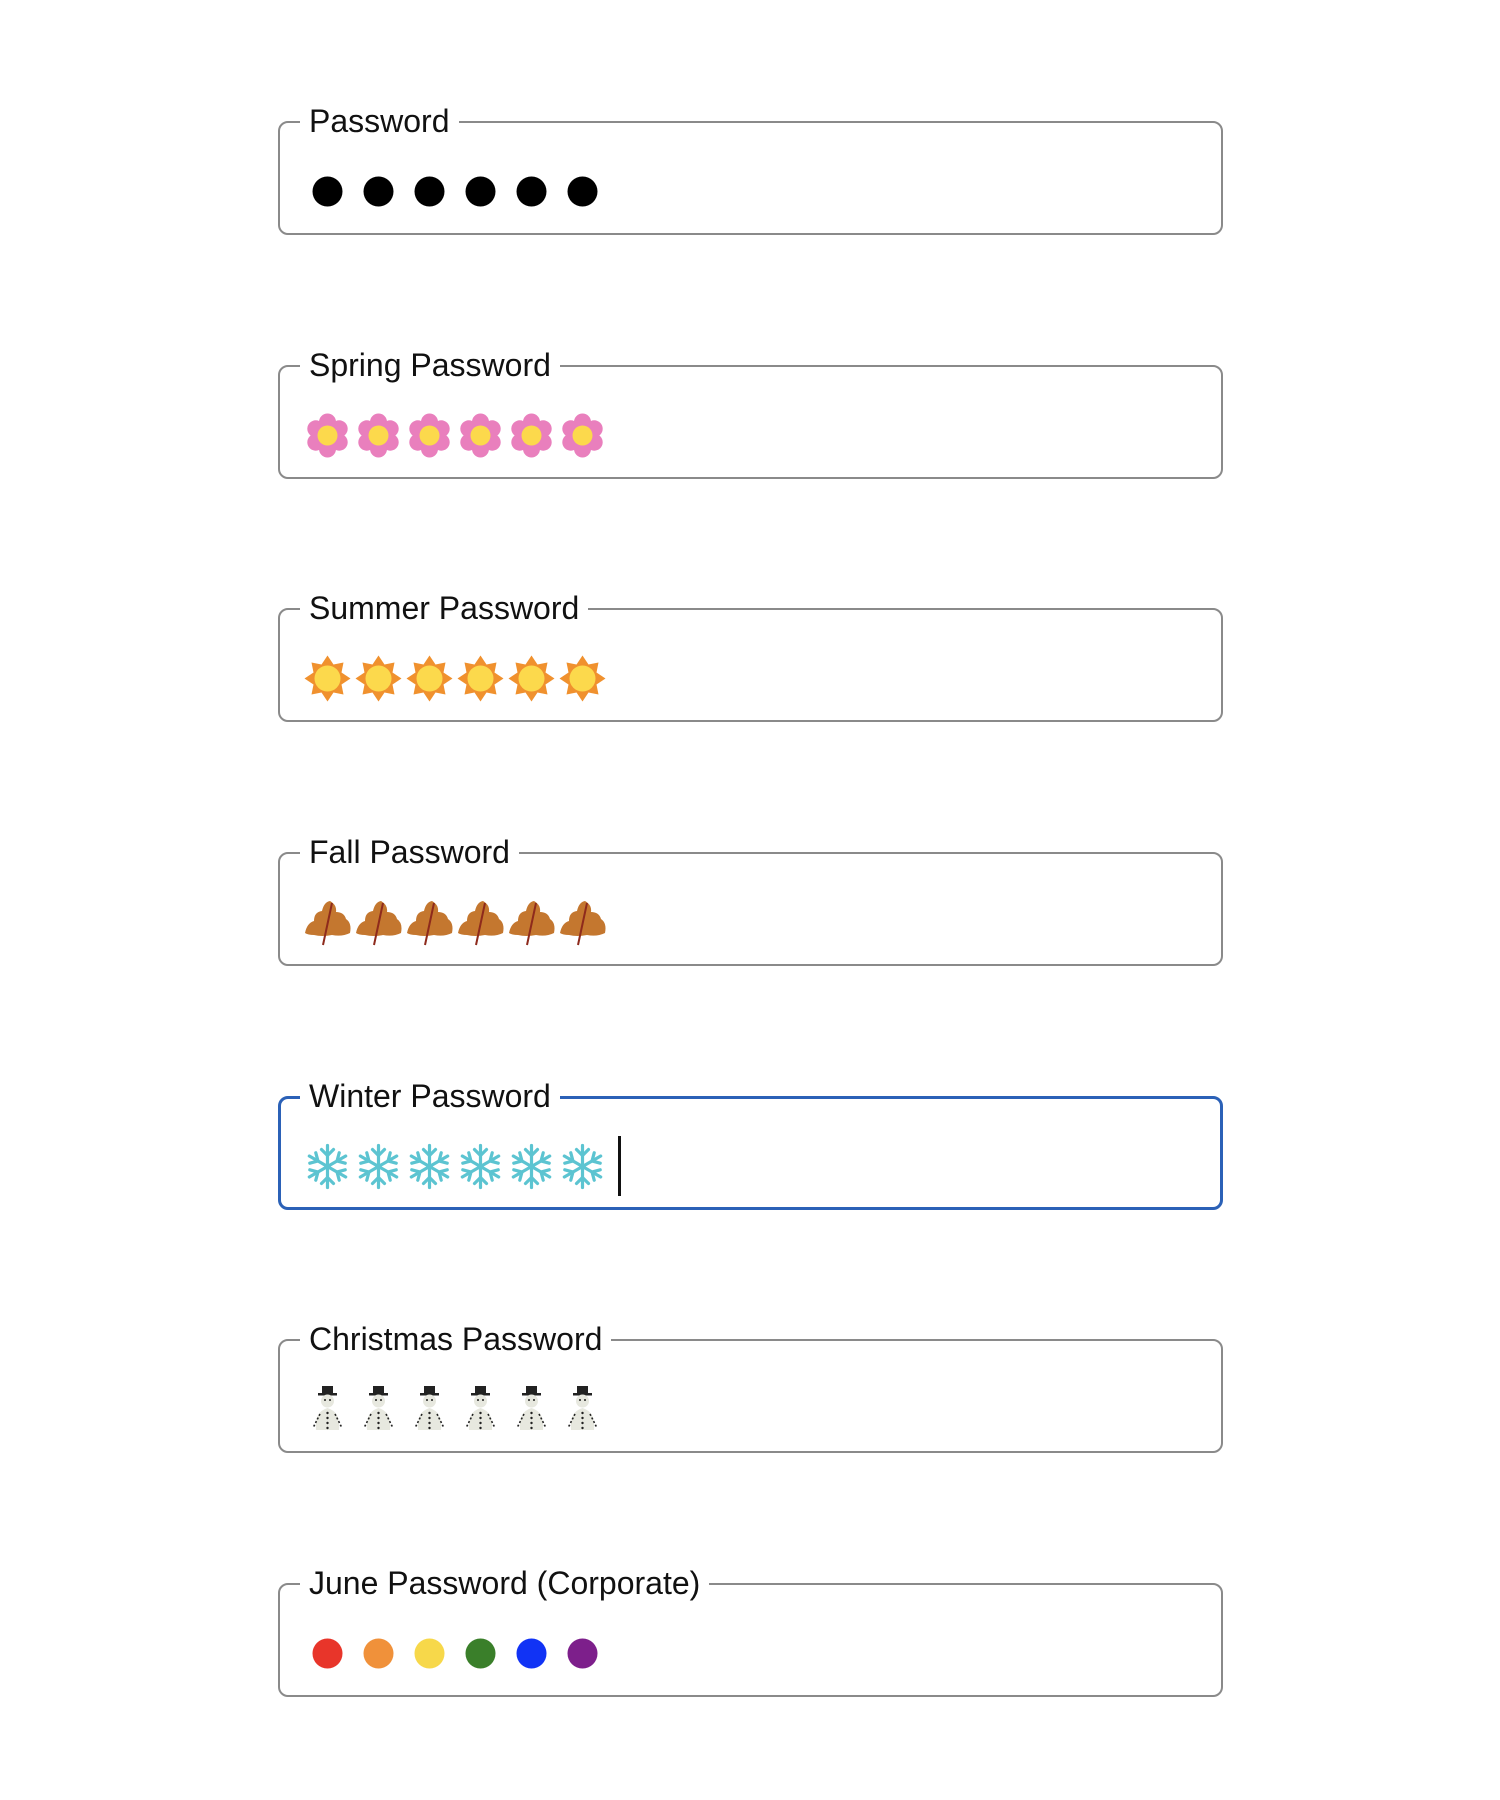  Describe the element at coordinates (455, 191) in the screenshot. I see `password-value` at that location.